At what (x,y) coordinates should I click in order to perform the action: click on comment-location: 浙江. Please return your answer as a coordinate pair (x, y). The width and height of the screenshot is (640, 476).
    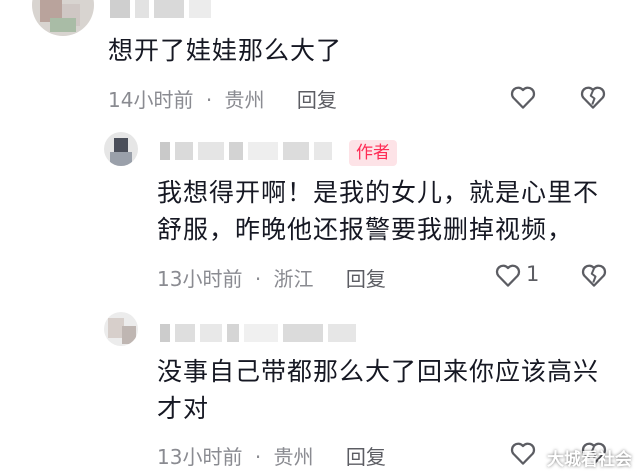
    Looking at the image, I should click on (293, 279).